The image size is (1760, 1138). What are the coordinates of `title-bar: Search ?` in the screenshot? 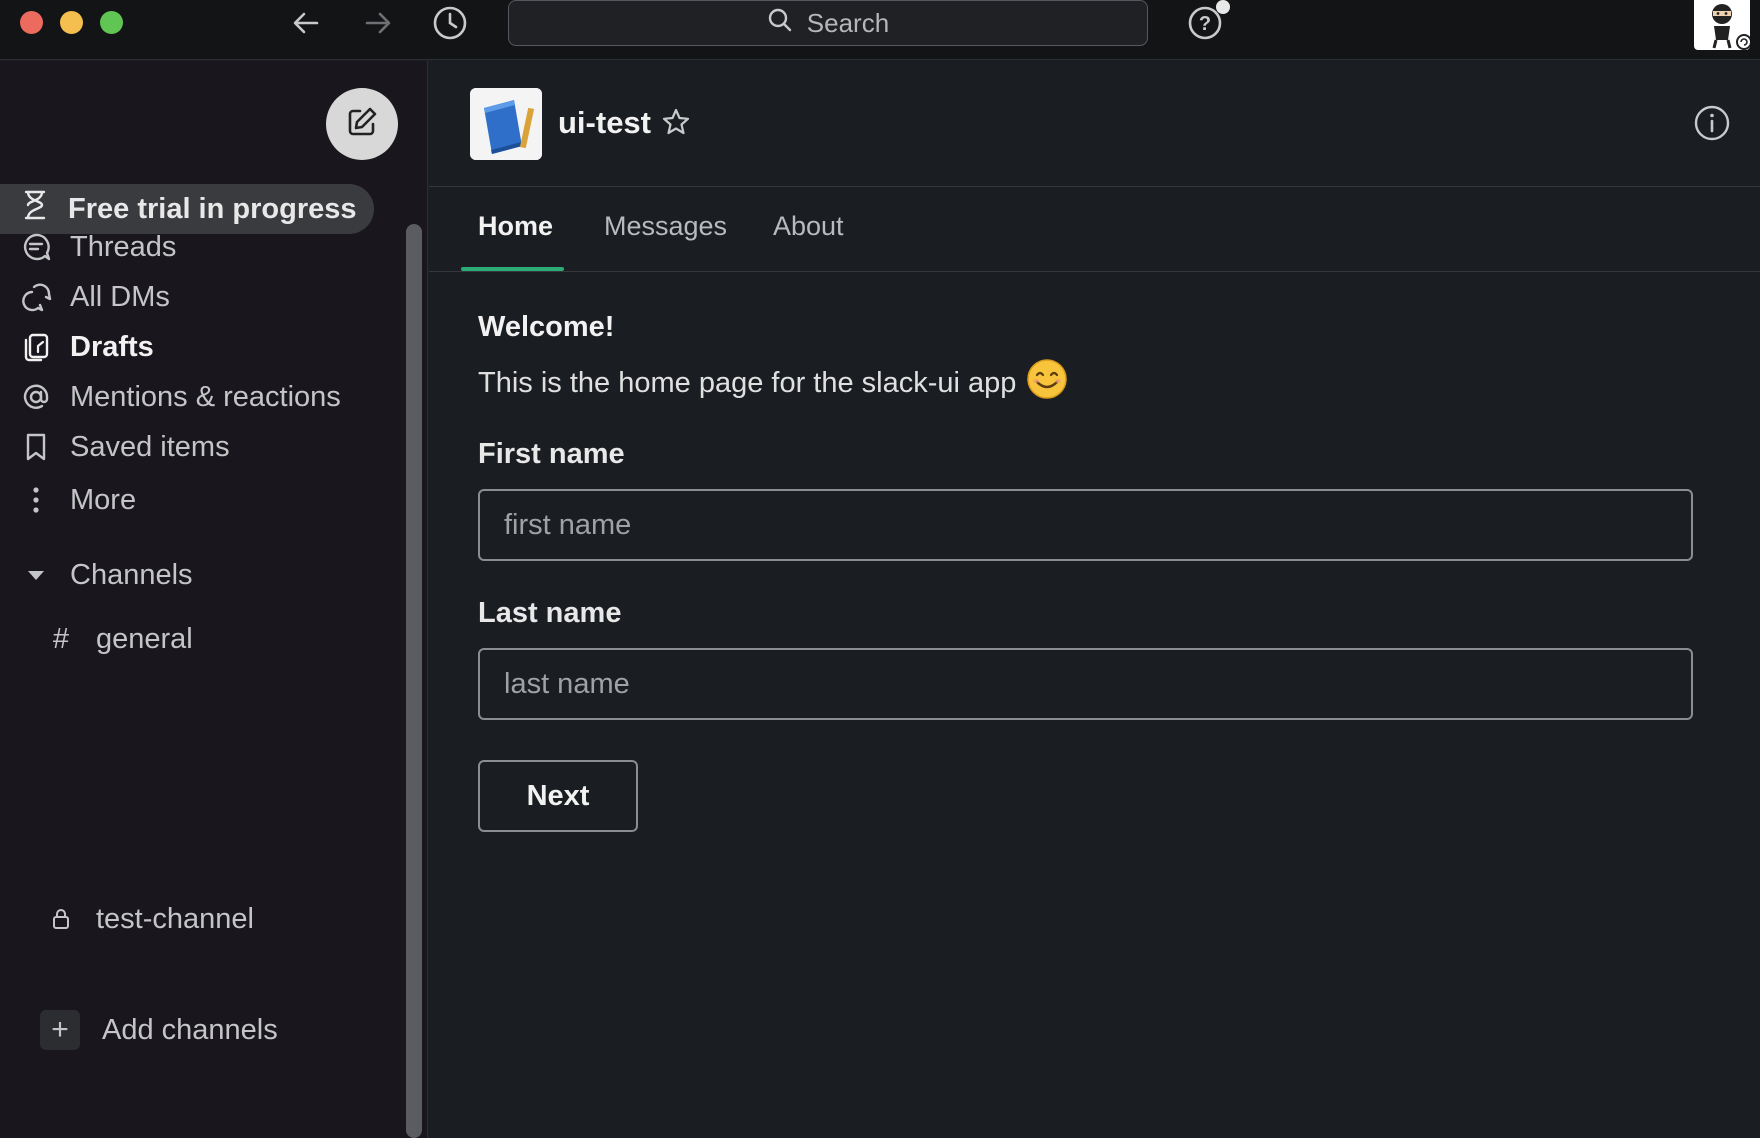 It's located at (880, 30).